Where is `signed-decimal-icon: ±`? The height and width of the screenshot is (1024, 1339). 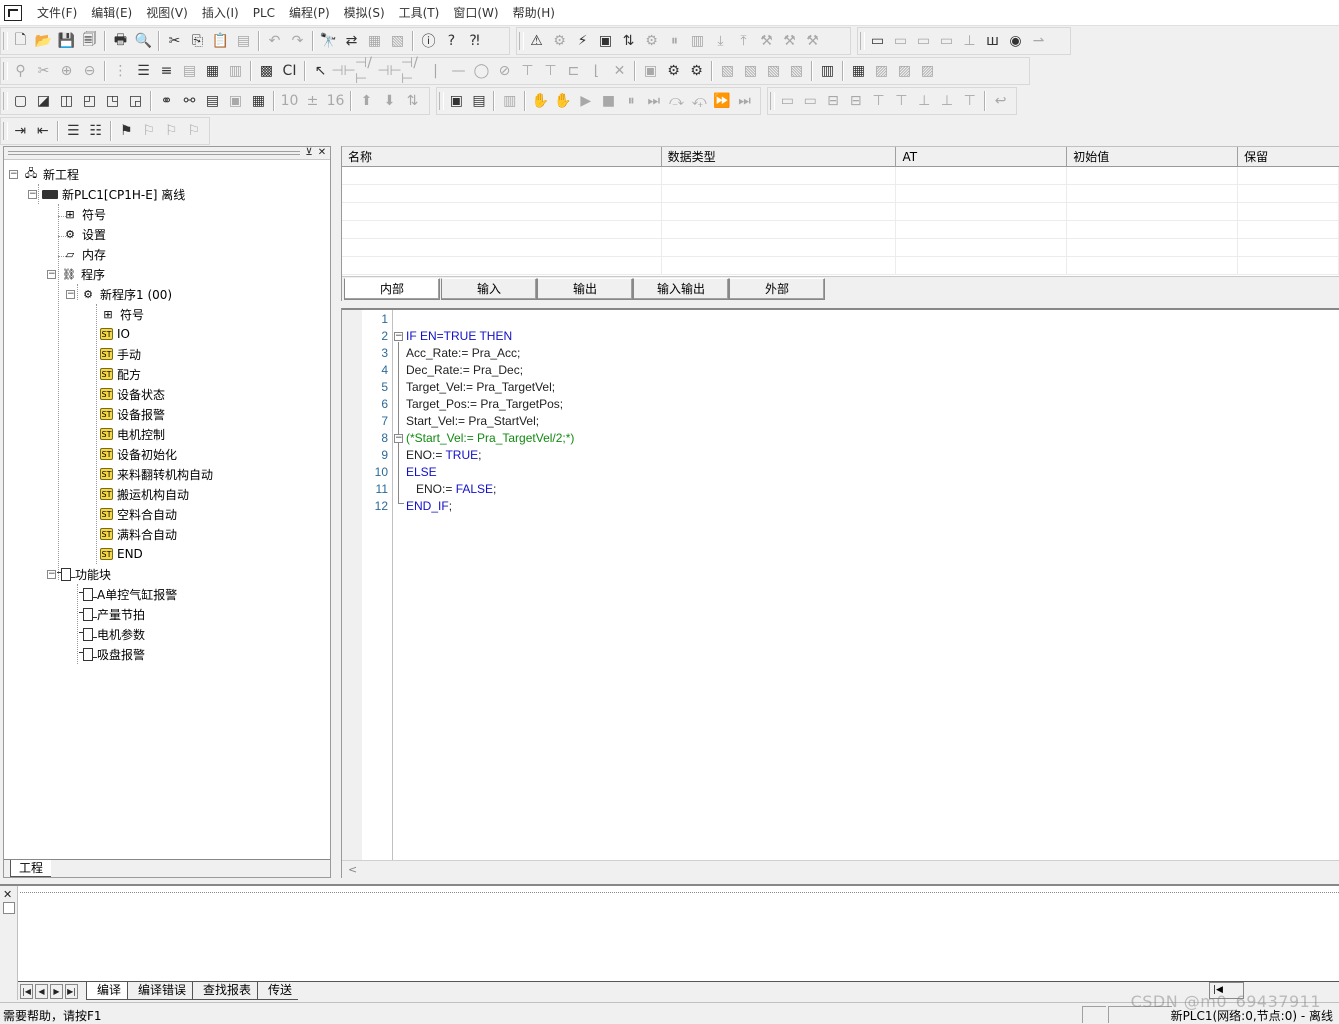
signed-decimal-icon: ± is located at coordinates (312, 101).